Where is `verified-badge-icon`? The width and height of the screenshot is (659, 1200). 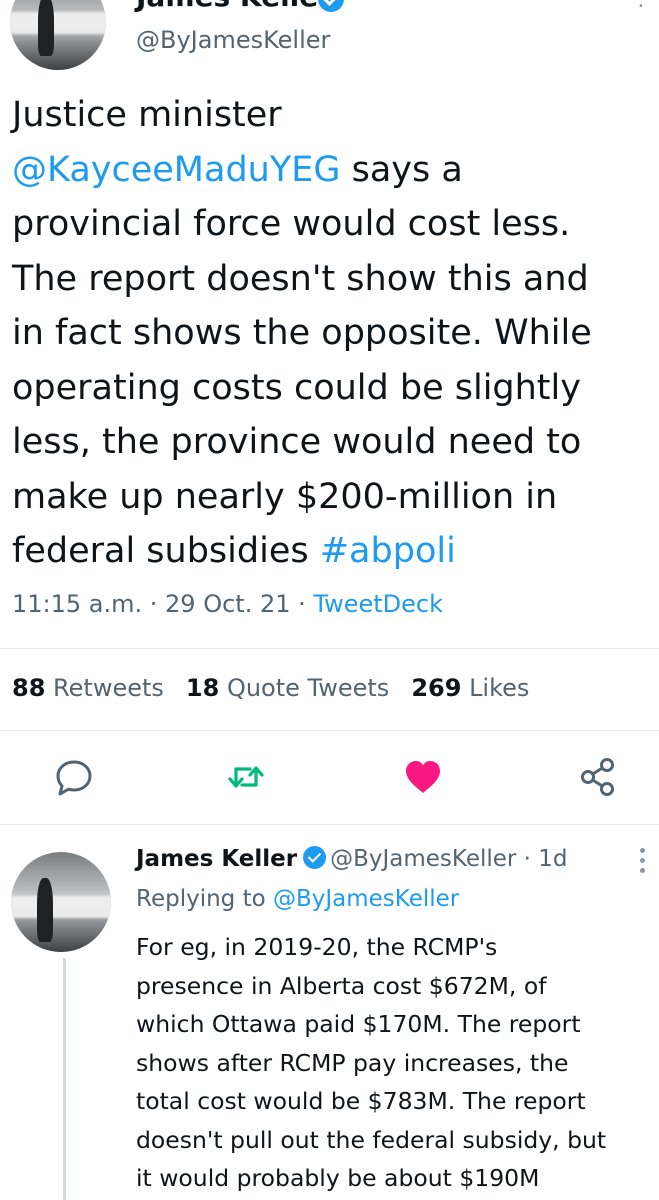 verified-badge-icon is located at coordinates (315, 857).